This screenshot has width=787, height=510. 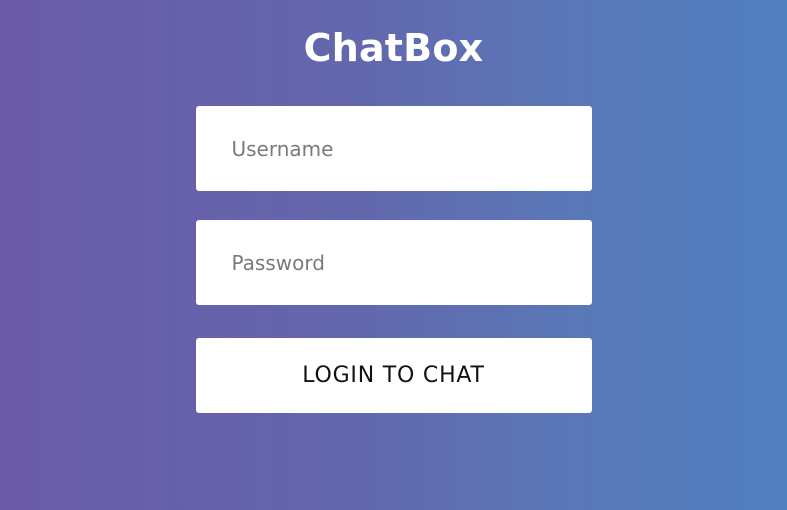 I want to click on username-input, so click(x=403, y=148).